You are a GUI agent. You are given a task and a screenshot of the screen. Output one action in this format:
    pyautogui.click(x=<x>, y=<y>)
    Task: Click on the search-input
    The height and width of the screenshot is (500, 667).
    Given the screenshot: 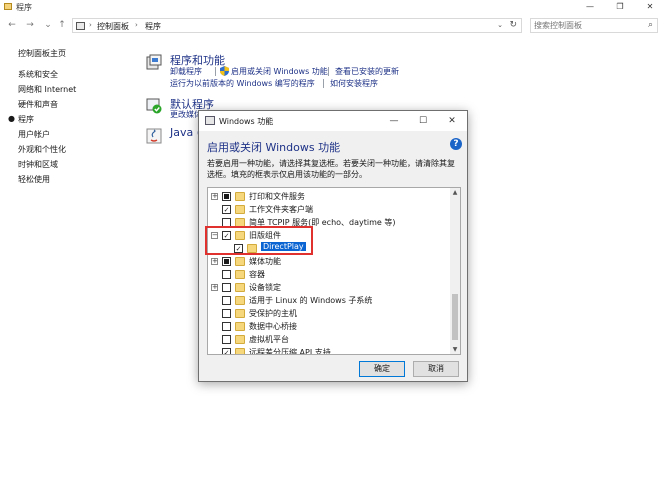 What is the action you would take?
    pyautogui.click(x=588, y=25)
    